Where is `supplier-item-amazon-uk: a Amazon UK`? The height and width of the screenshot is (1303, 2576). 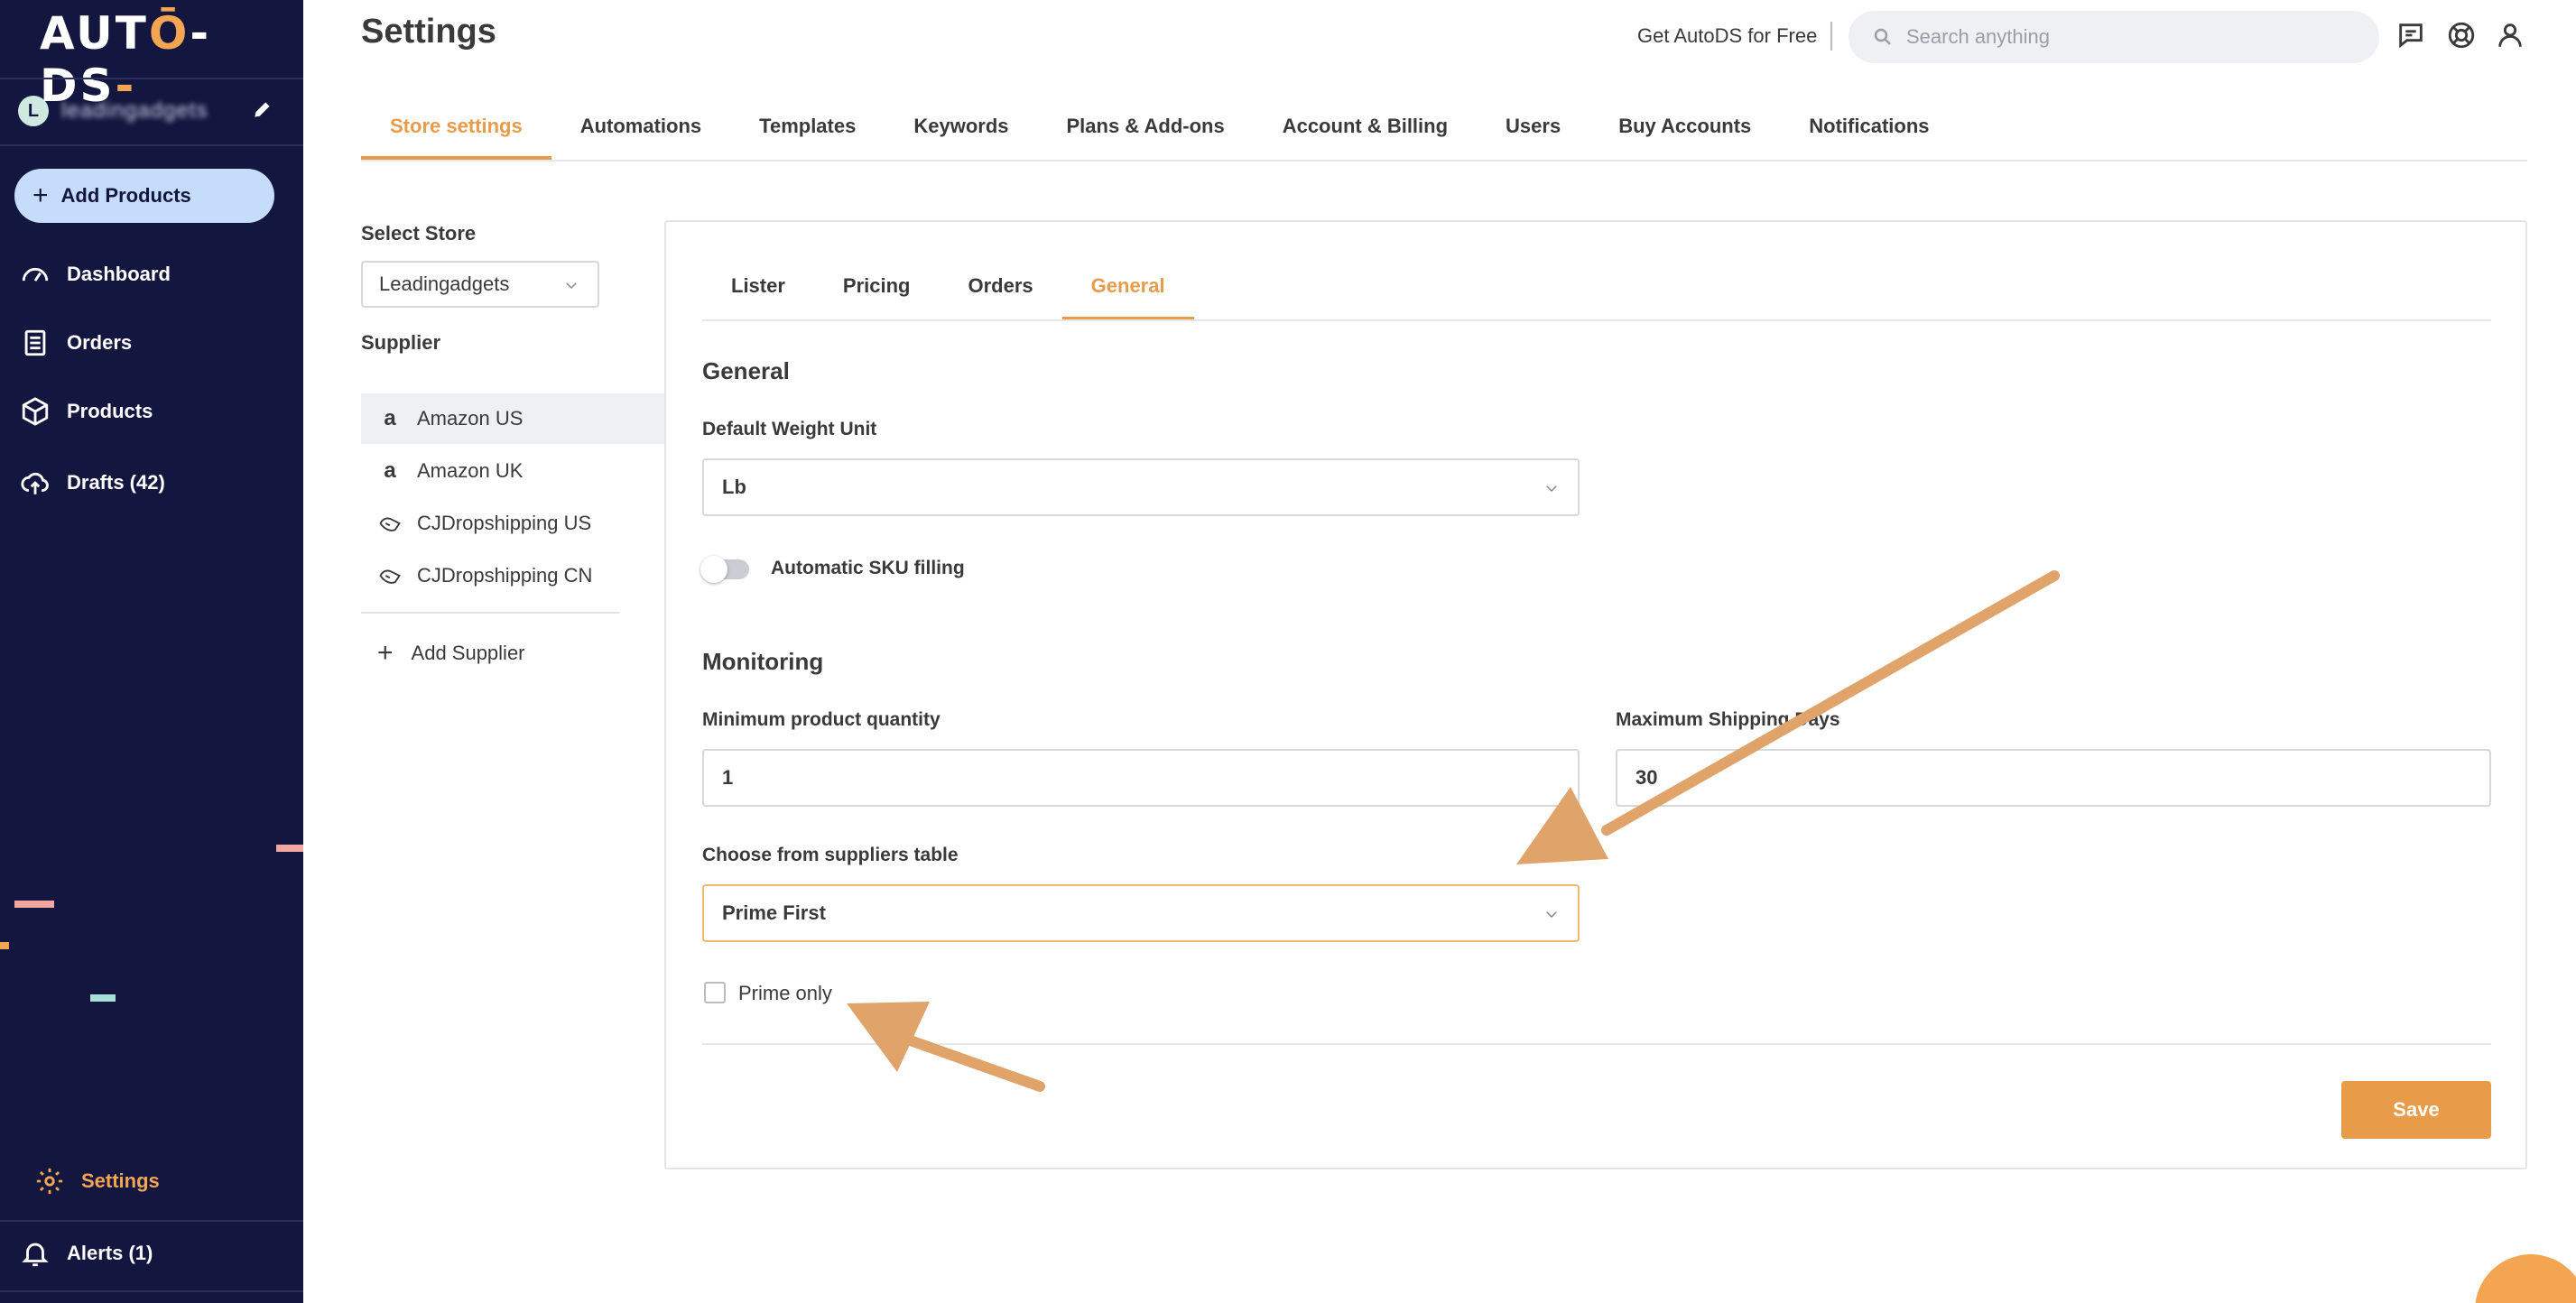 supplier-item-amazon-uk: a Amazon UK is located at coordinates (512, 471).